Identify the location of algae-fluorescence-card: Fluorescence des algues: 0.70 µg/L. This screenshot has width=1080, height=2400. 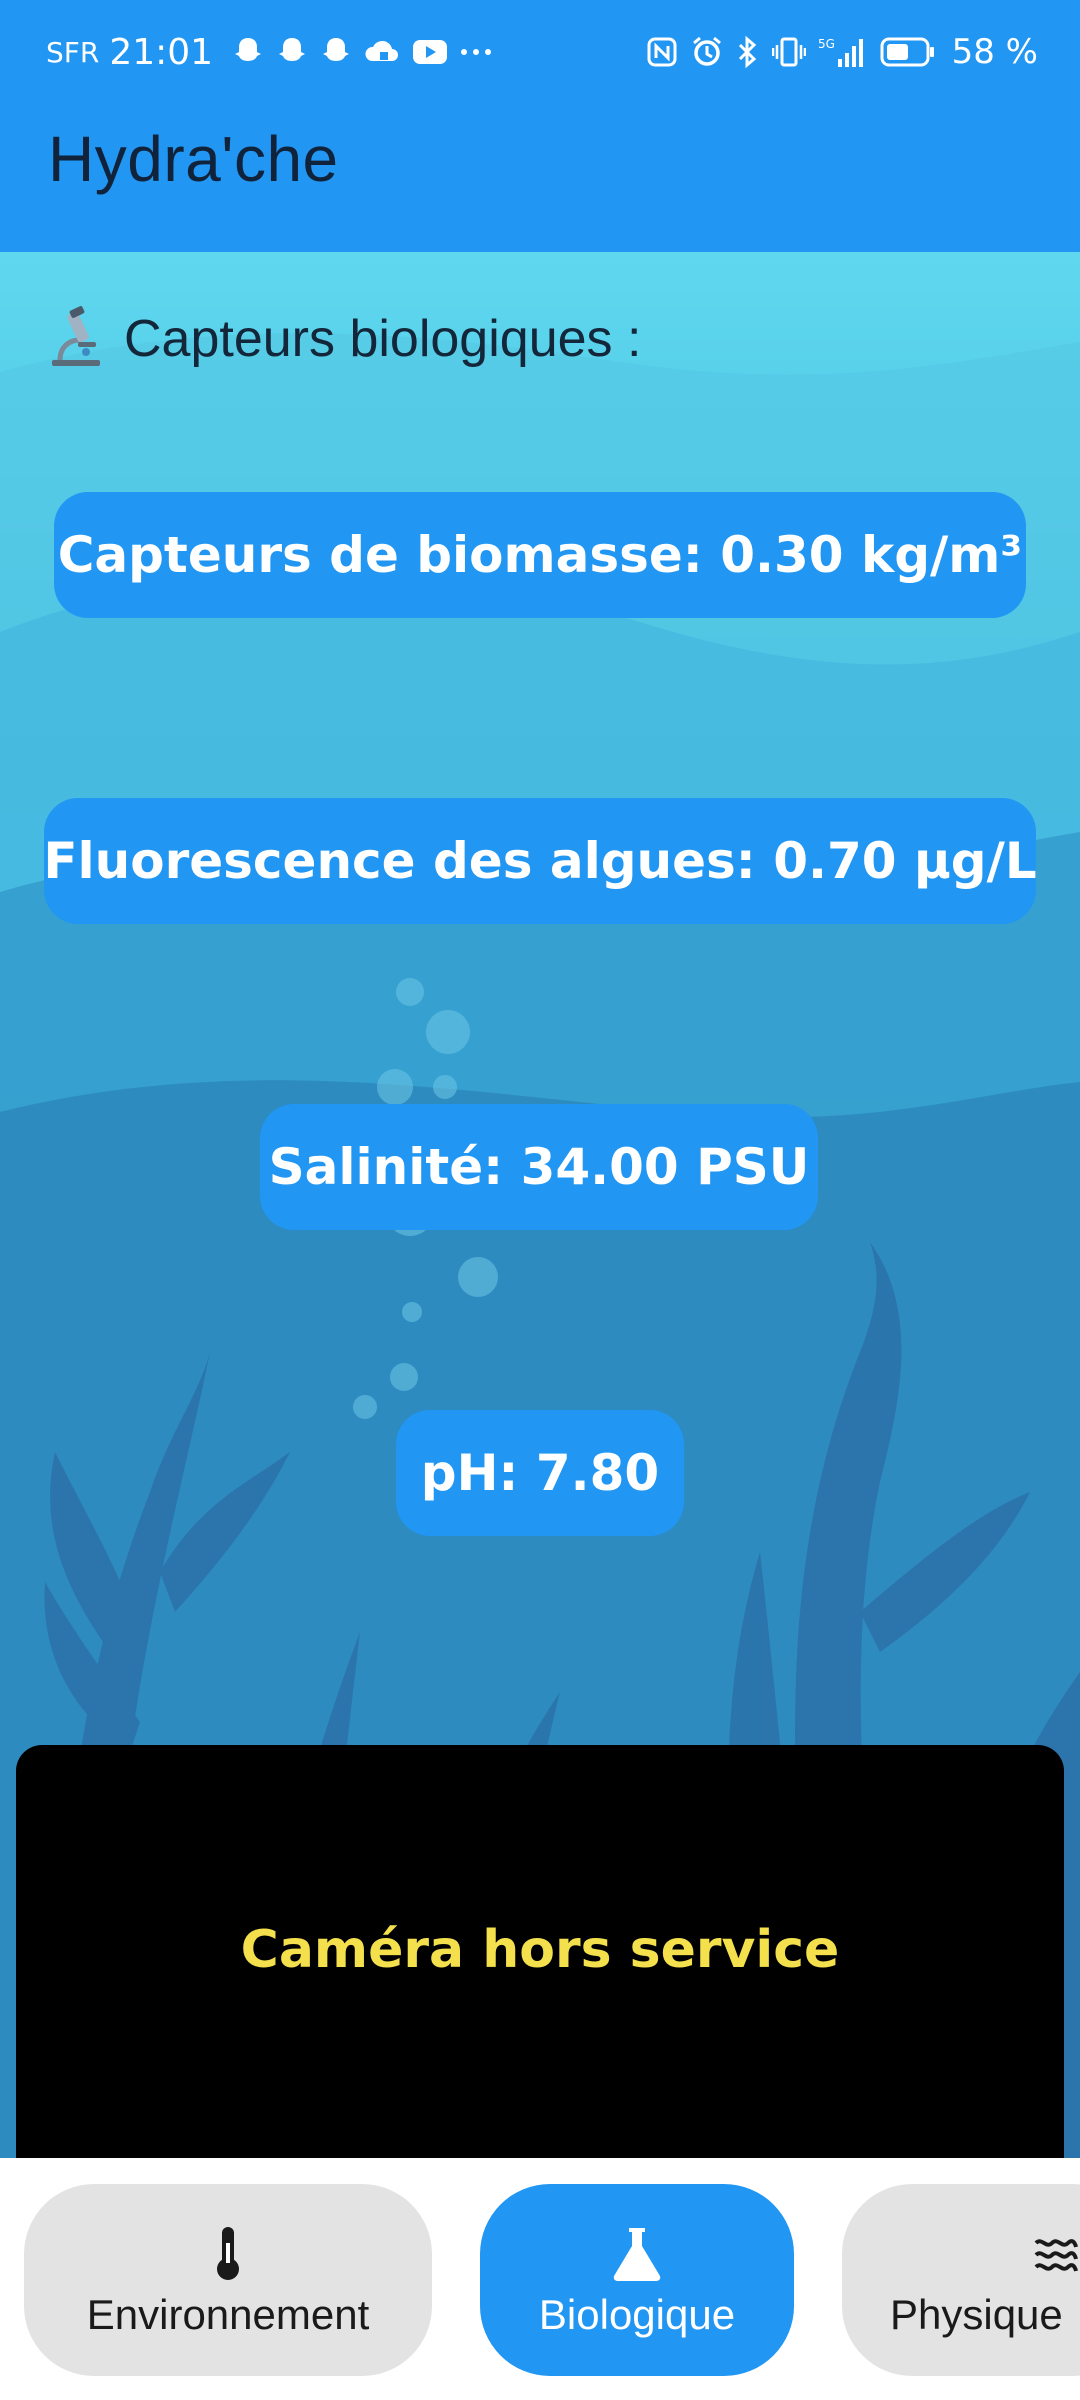
(540, 861).